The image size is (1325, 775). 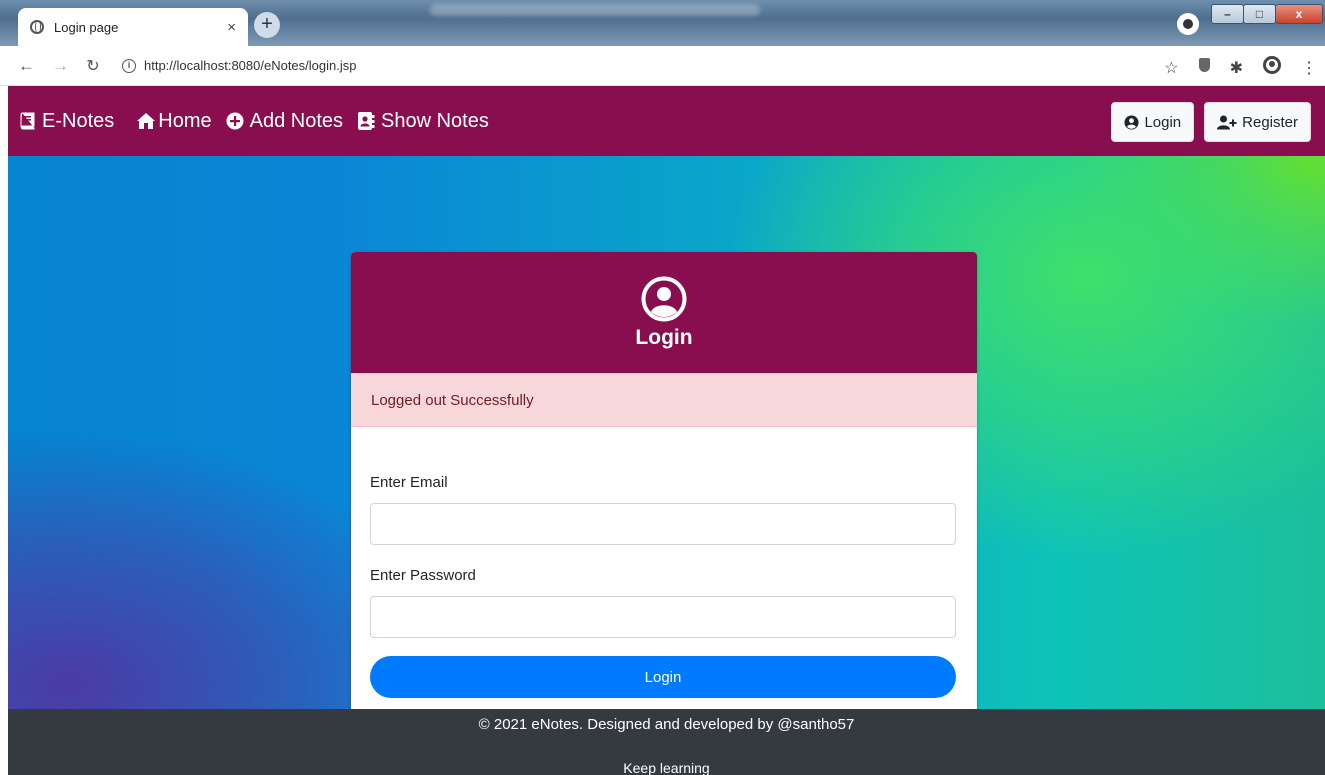 I want to click on url-text: http://localhost:8080/eNotes/login.jsp, so click(x=250, y=65).